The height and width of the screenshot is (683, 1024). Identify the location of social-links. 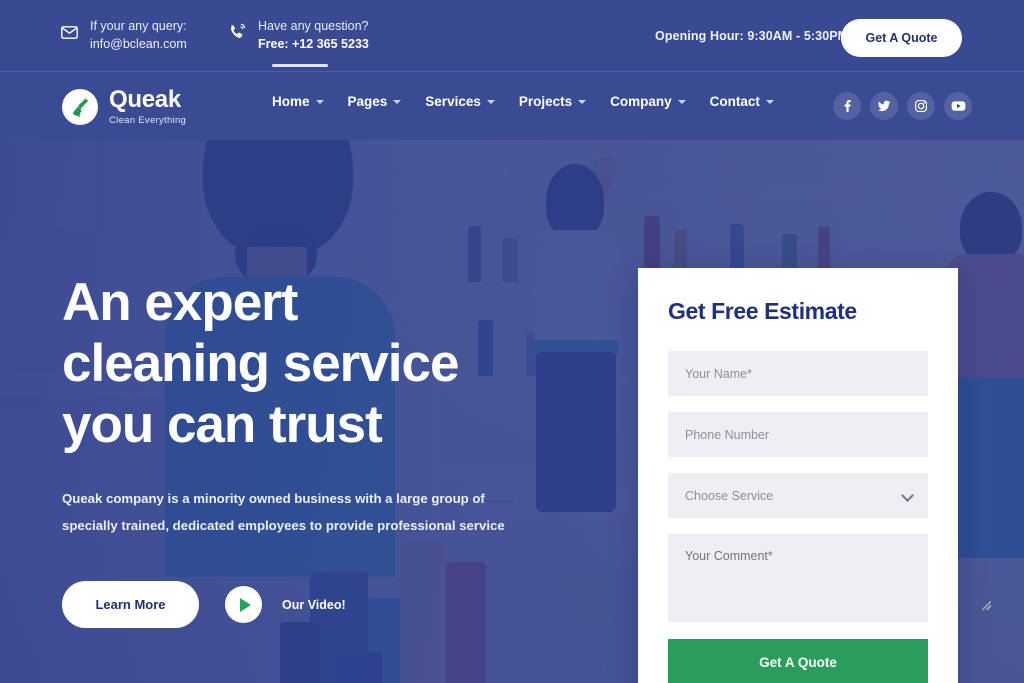
(902, 106).